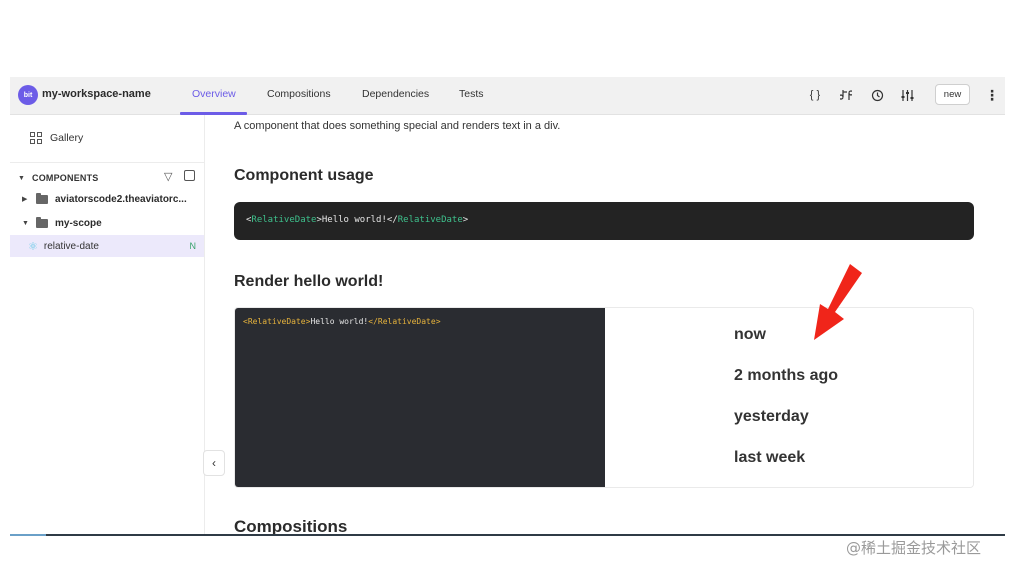  Describe the element at coordinates (168, 176) in the screenshot. I see `filter-icon: ▽` at that location.